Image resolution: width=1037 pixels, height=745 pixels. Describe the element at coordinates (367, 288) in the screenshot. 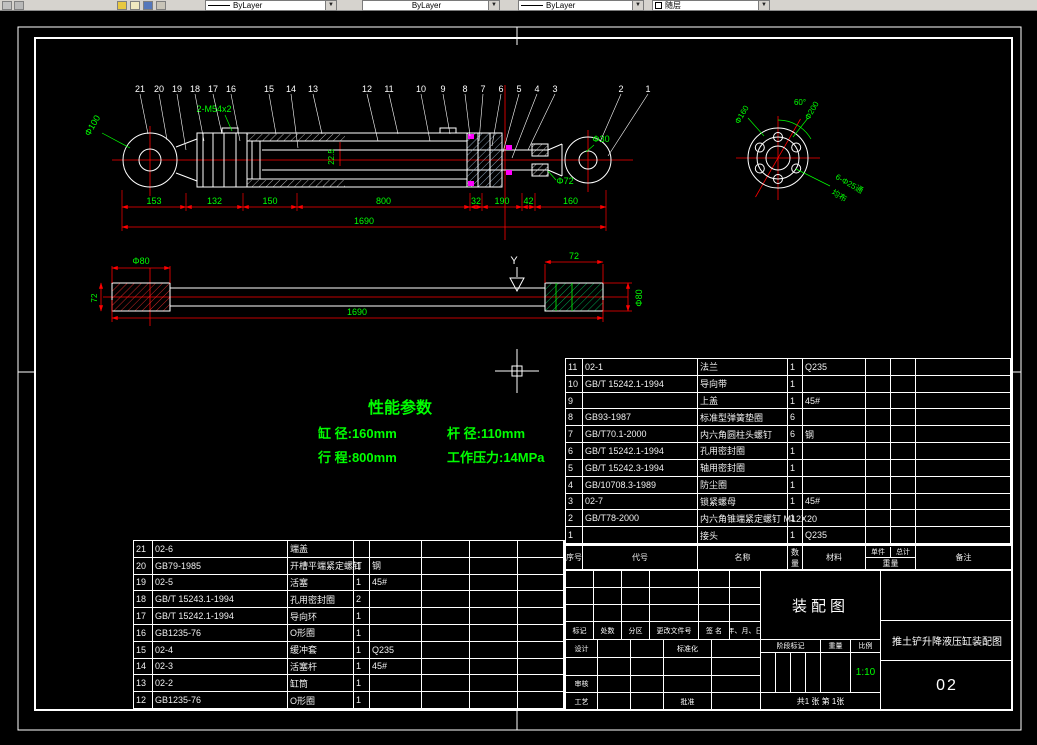

I see `side-view: Φ80 72 72 Φ80 1690 Y` at that location.